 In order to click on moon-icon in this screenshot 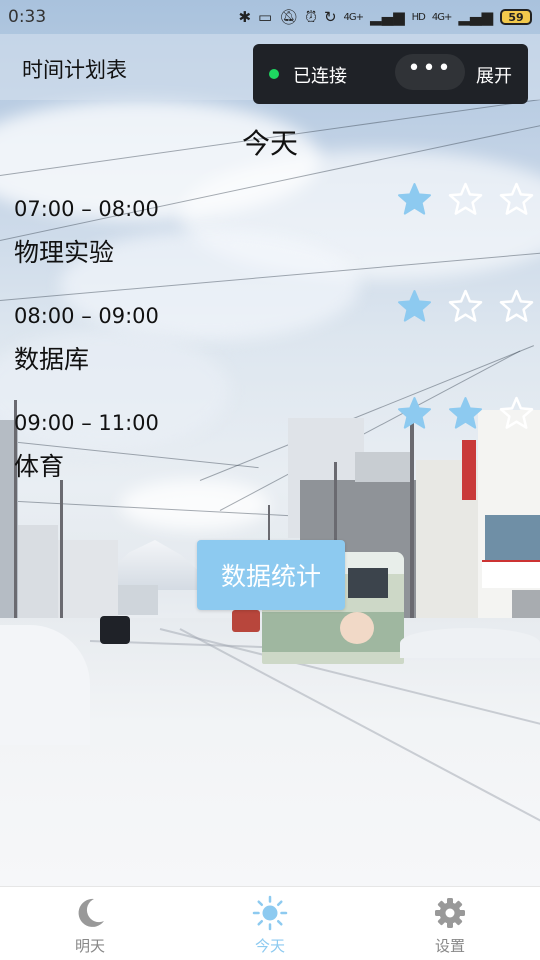, I will do `click(91, 912)`.